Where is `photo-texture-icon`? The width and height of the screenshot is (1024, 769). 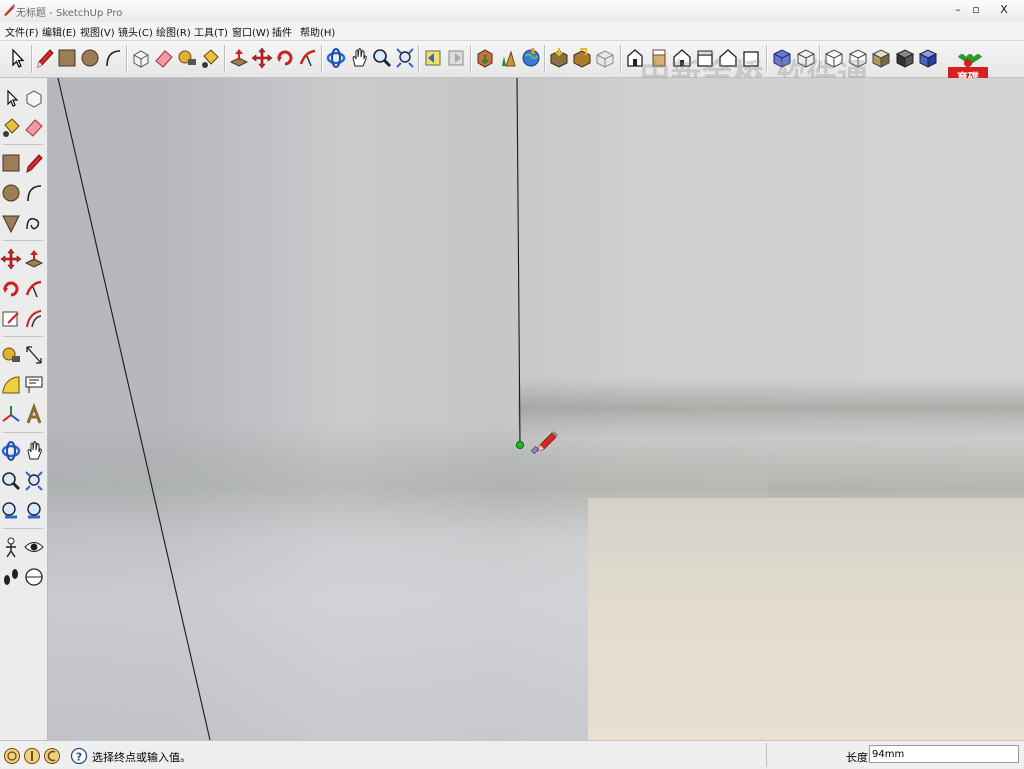
photo-texture-icon is located at coordinates (559, 58).